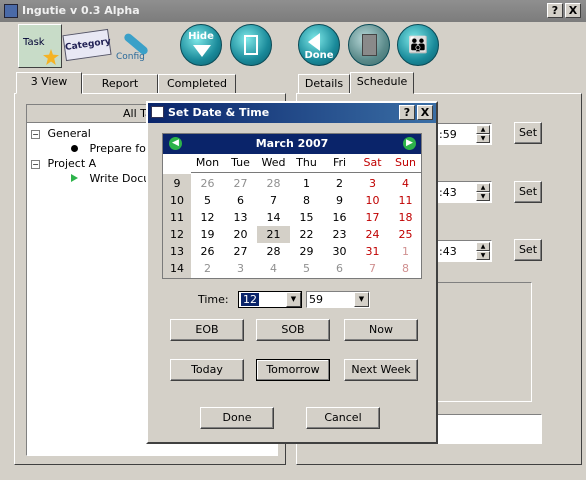 This screenshot has height=480, width=586. I want to click on week-number: 13, so click(177, 251).